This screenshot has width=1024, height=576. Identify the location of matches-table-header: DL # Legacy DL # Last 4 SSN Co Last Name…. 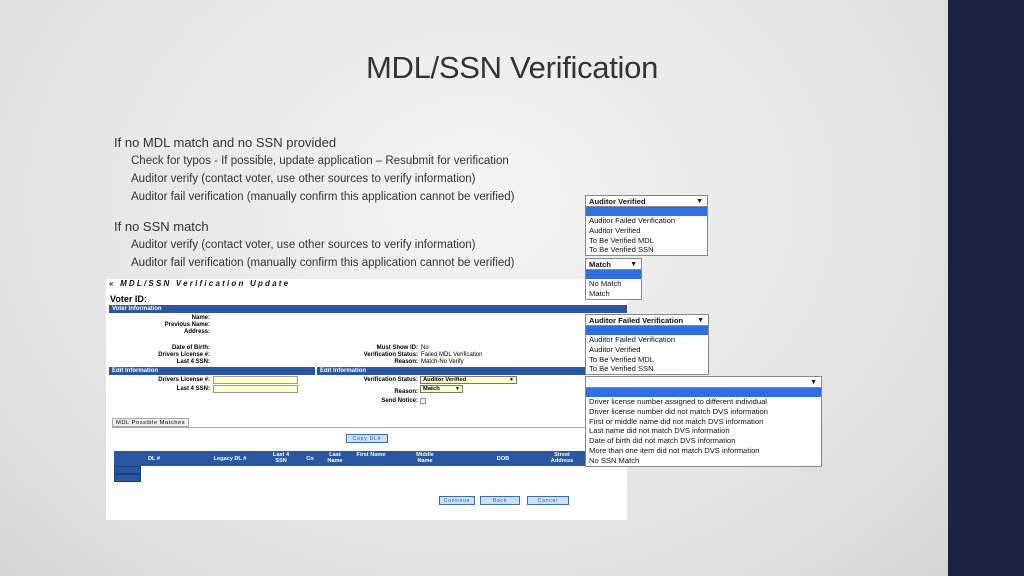
(366, 458).